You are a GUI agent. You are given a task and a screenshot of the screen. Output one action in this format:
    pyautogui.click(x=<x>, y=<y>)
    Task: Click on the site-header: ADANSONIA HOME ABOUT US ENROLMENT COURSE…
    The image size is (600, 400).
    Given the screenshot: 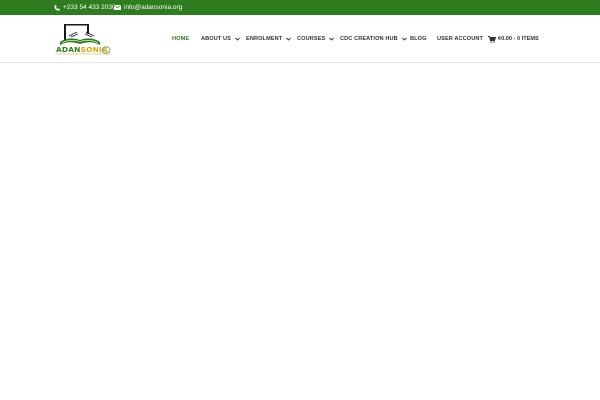 What is the action you would take?
    pyautogui.click(x=300, y=39)
    